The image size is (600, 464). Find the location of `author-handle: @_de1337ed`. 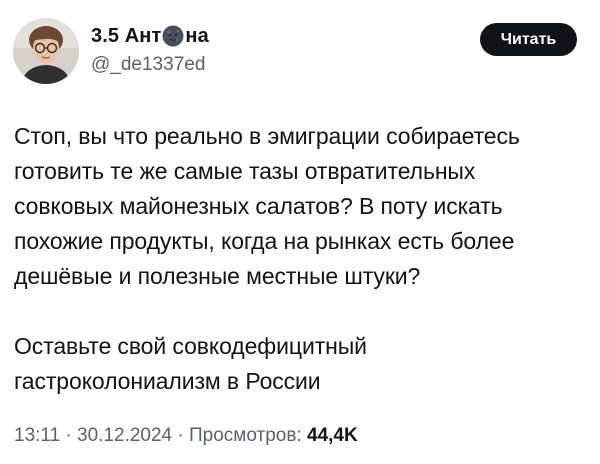

author-handle: @_de1337ed is located at coordinates (148, 65).